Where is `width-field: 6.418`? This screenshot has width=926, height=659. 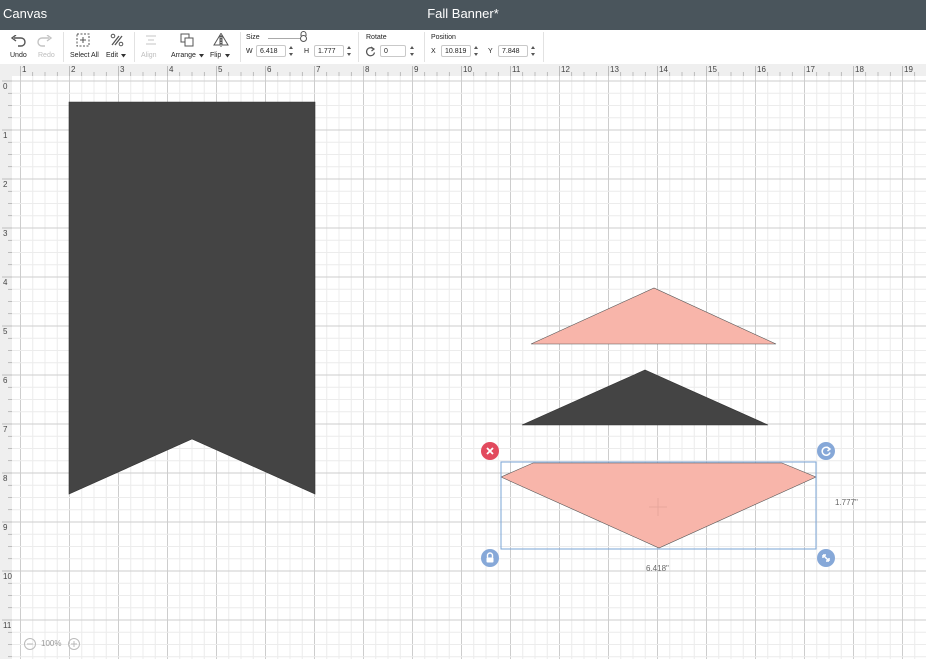 width-field: 6.418 is located at coordinates (271, 51).